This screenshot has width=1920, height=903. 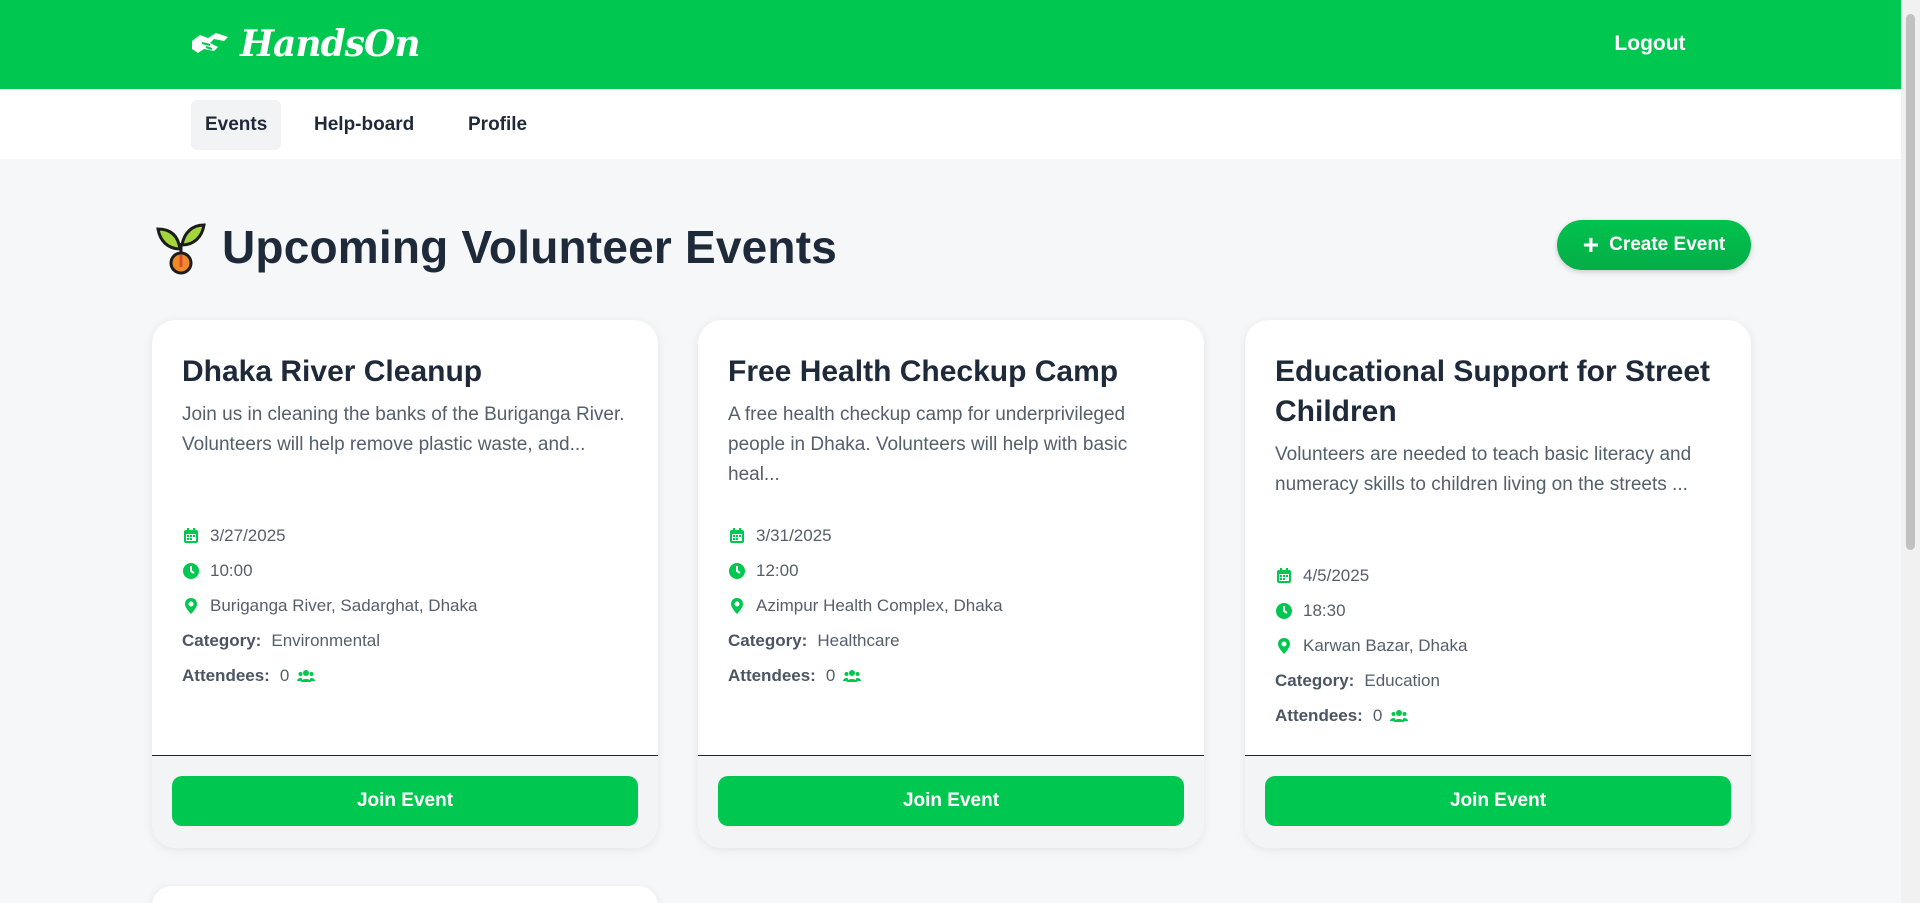 What do you see at coordinates (794, 535) in the screenshot?
I see `event-date-value: 3/31/2025` at bounding box center [794, 535].